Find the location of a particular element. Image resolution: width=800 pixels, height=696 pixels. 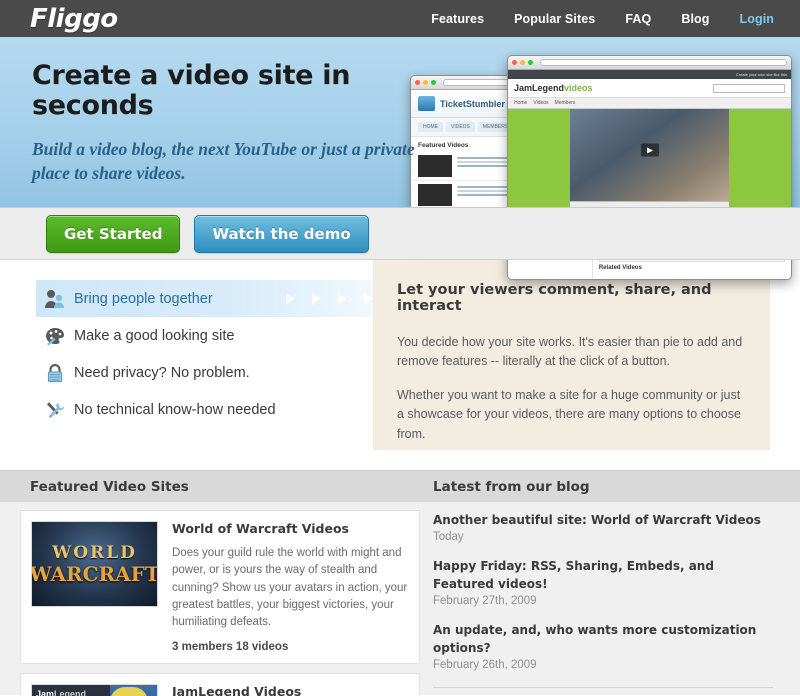

minimize-icon is located at coordinates (522, 62).